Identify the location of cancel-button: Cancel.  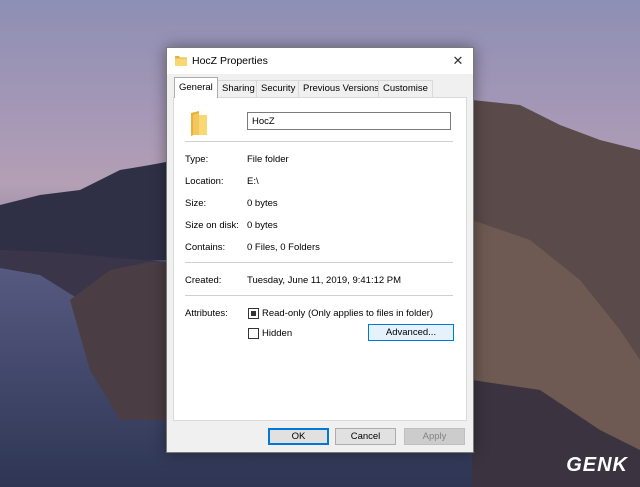
(365, 436).